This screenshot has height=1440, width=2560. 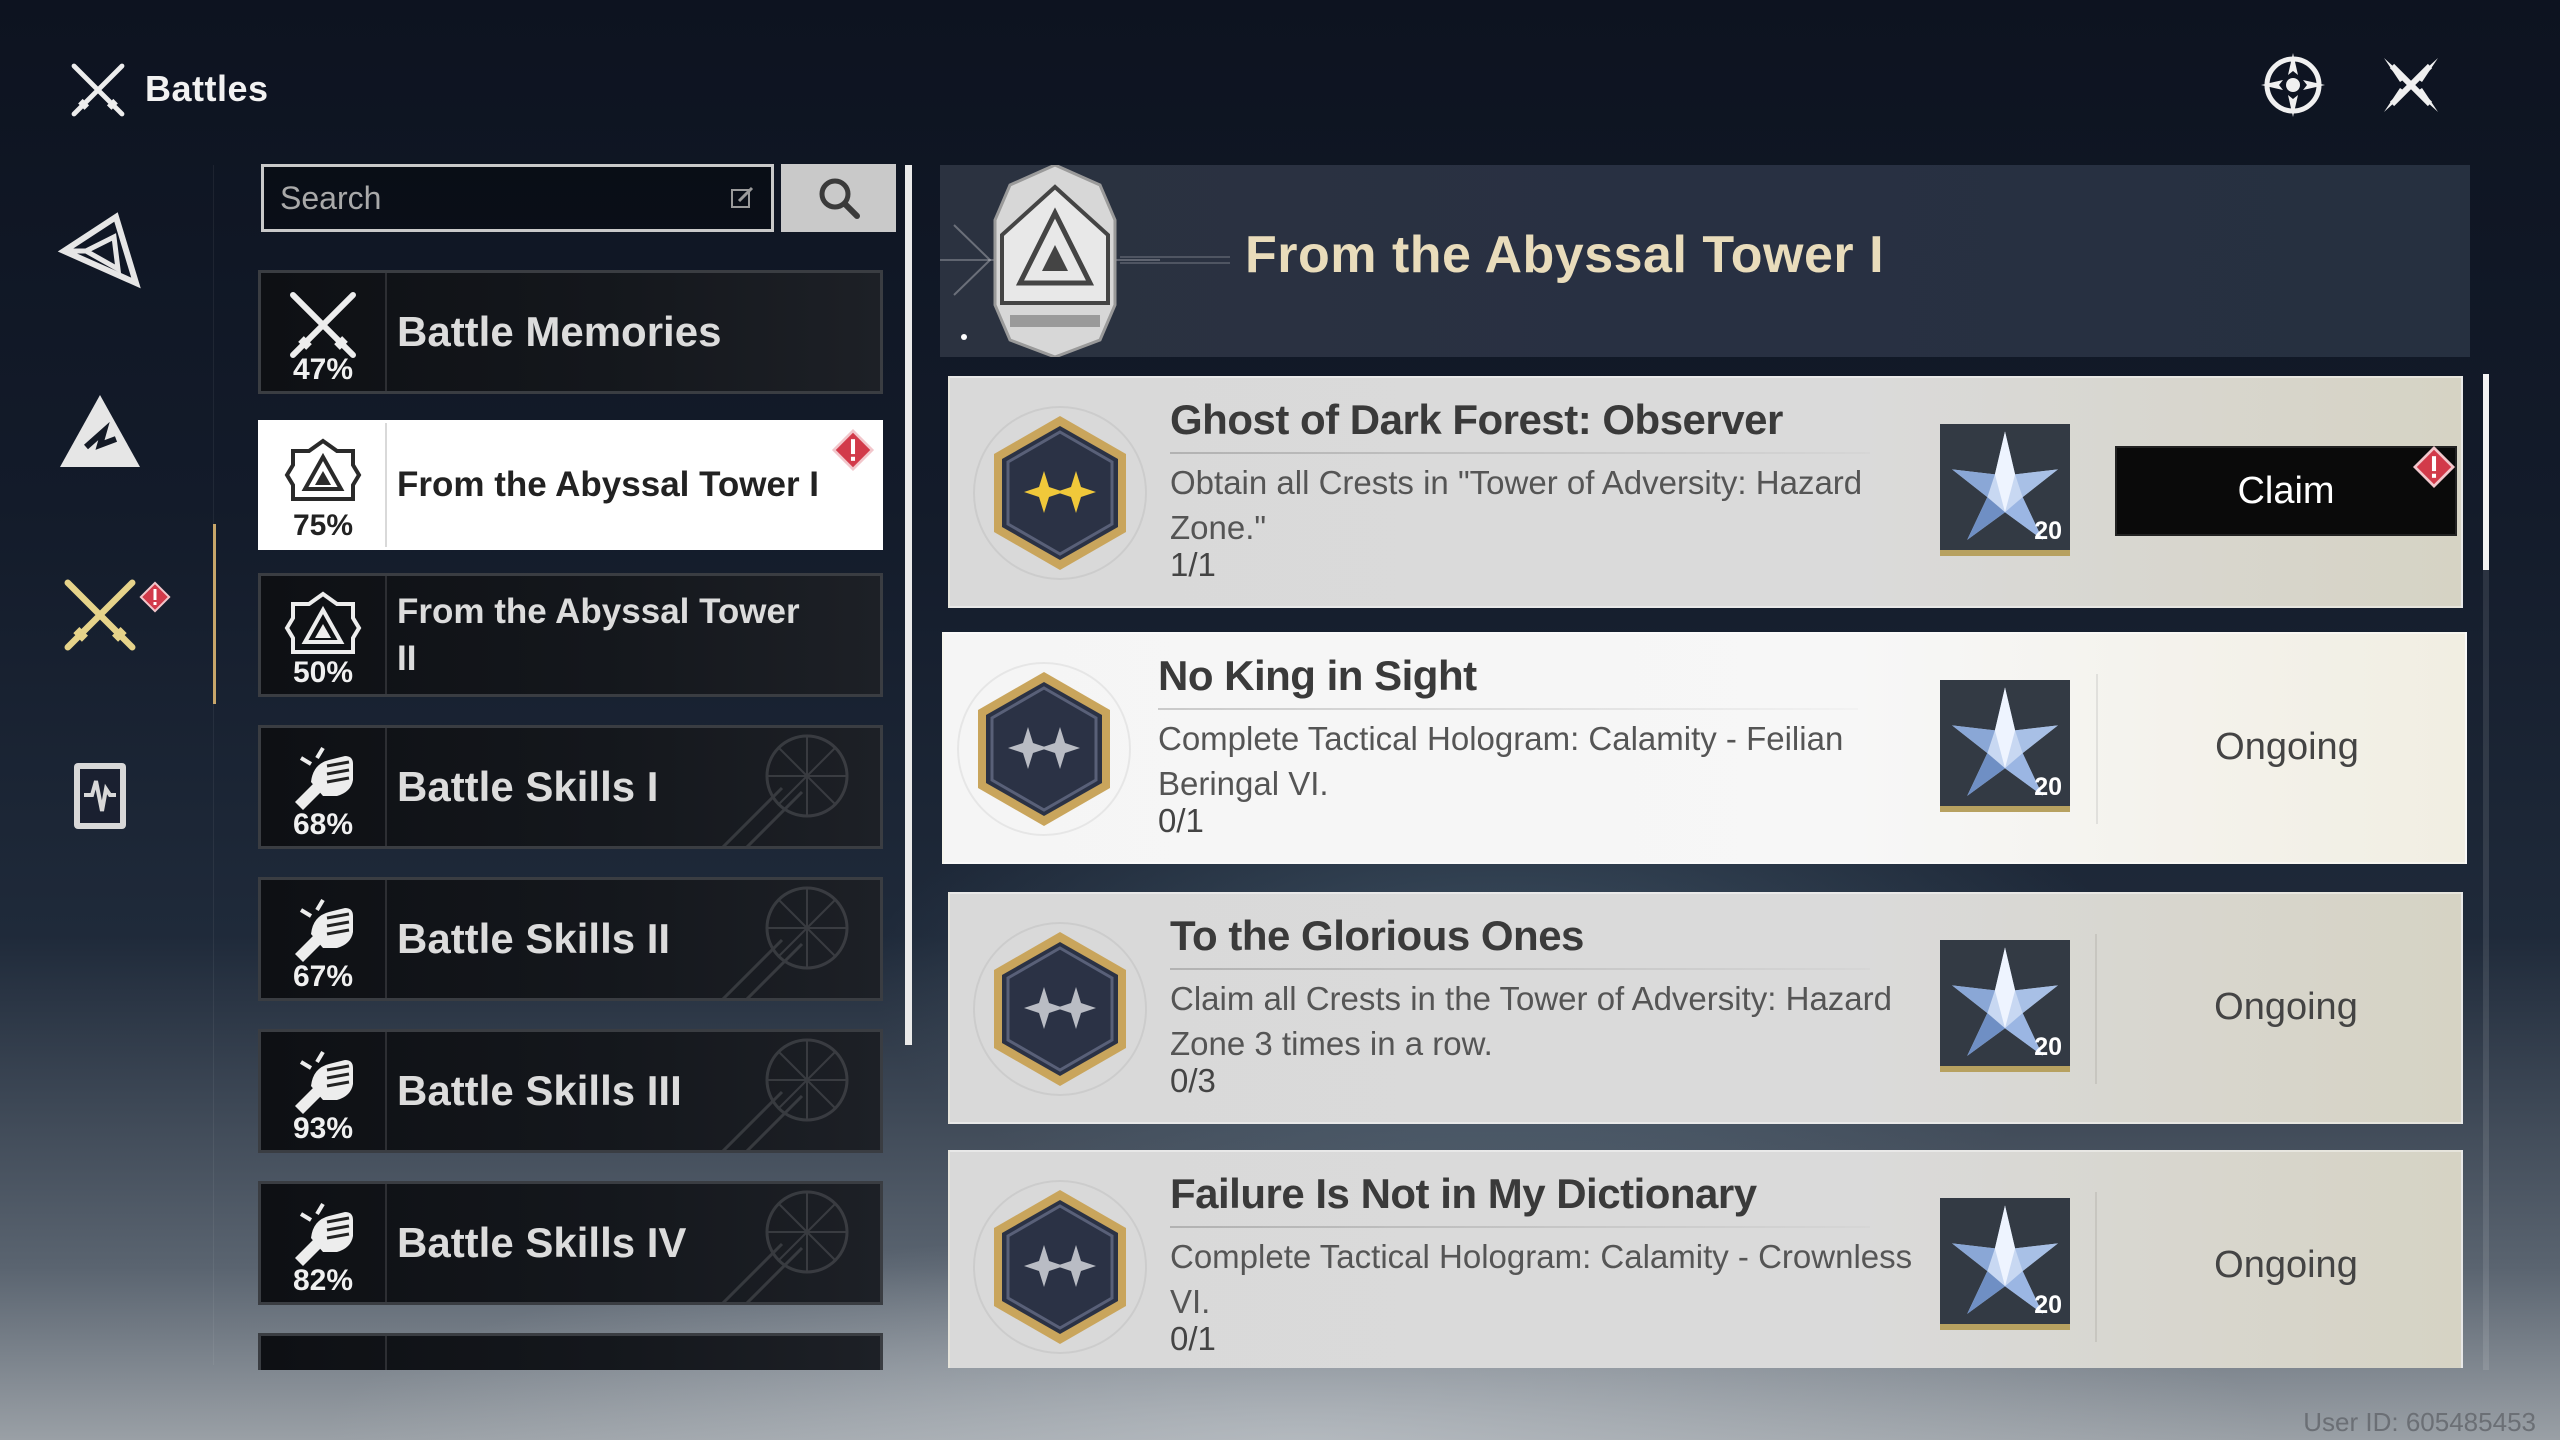 I want to click on achievement-name: Ghost of Dark Forest: Observer, so click(x=1476, y=419).